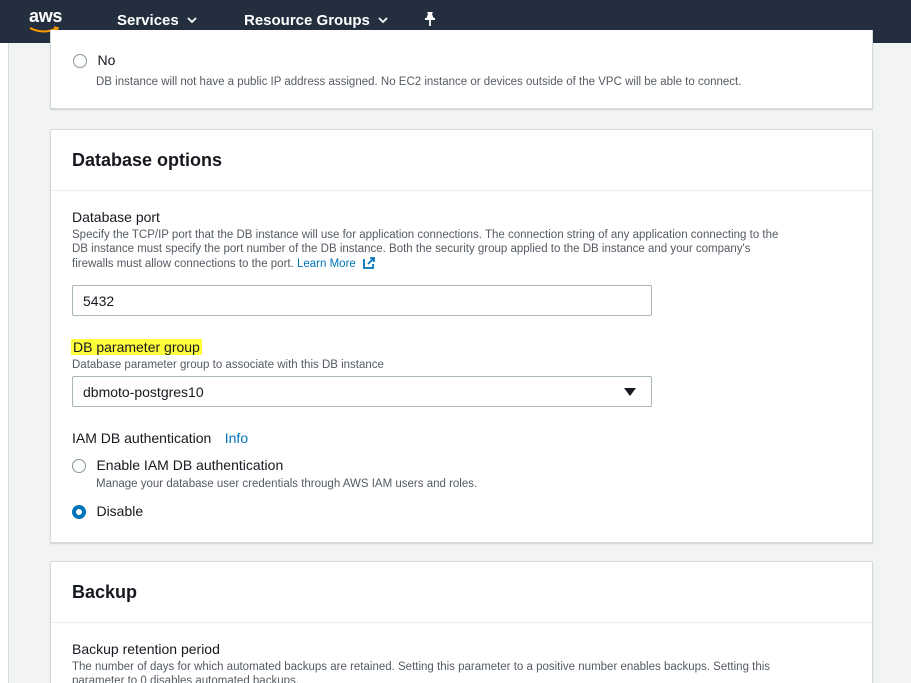  I want to click on pin-button, so click(430, 19).